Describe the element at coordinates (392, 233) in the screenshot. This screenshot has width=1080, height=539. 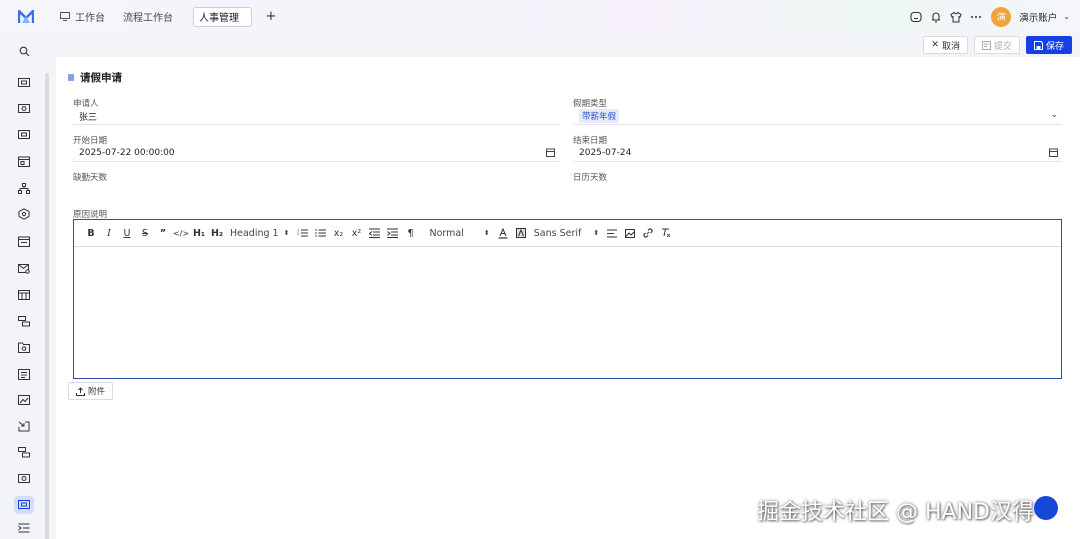
I see `indent-icon` at that location.